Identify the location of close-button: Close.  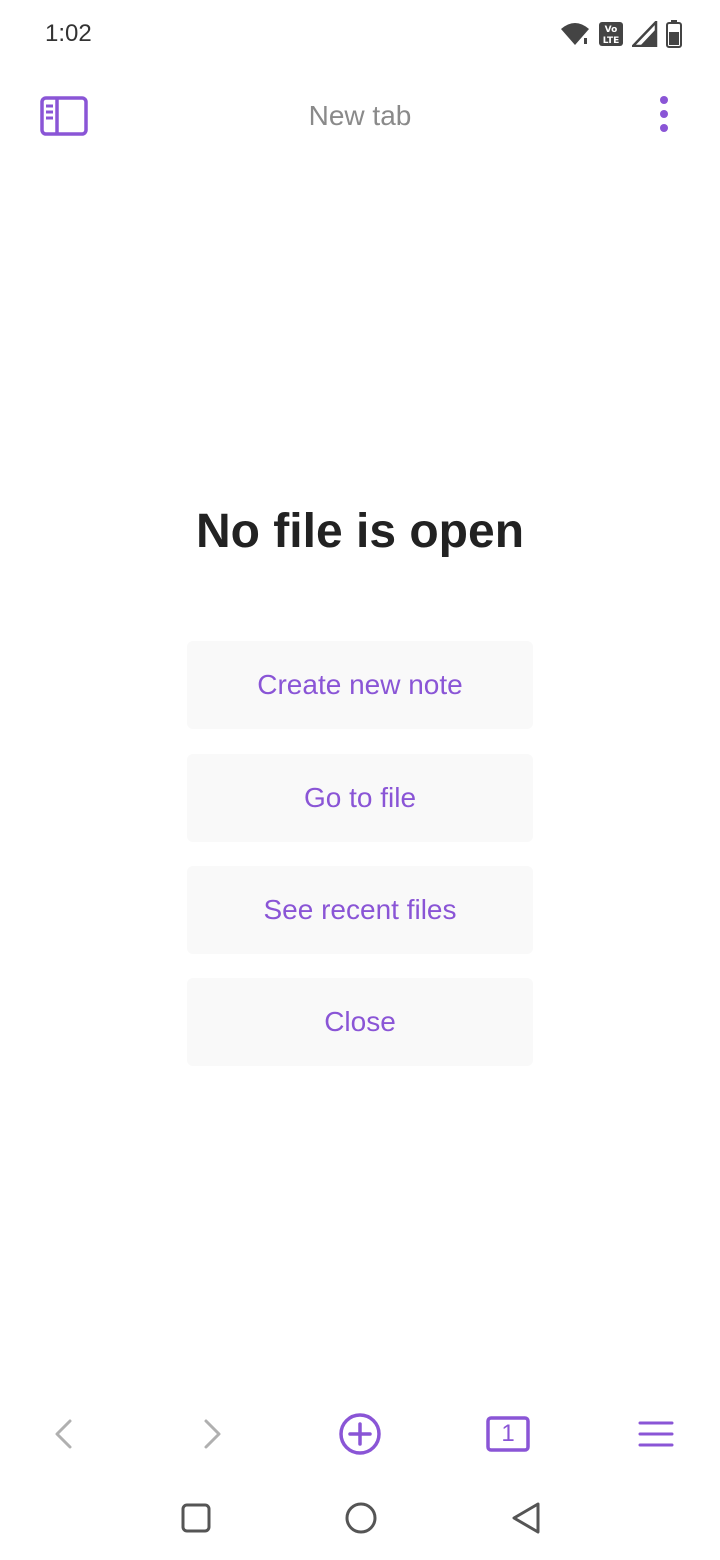
(360, 1022).